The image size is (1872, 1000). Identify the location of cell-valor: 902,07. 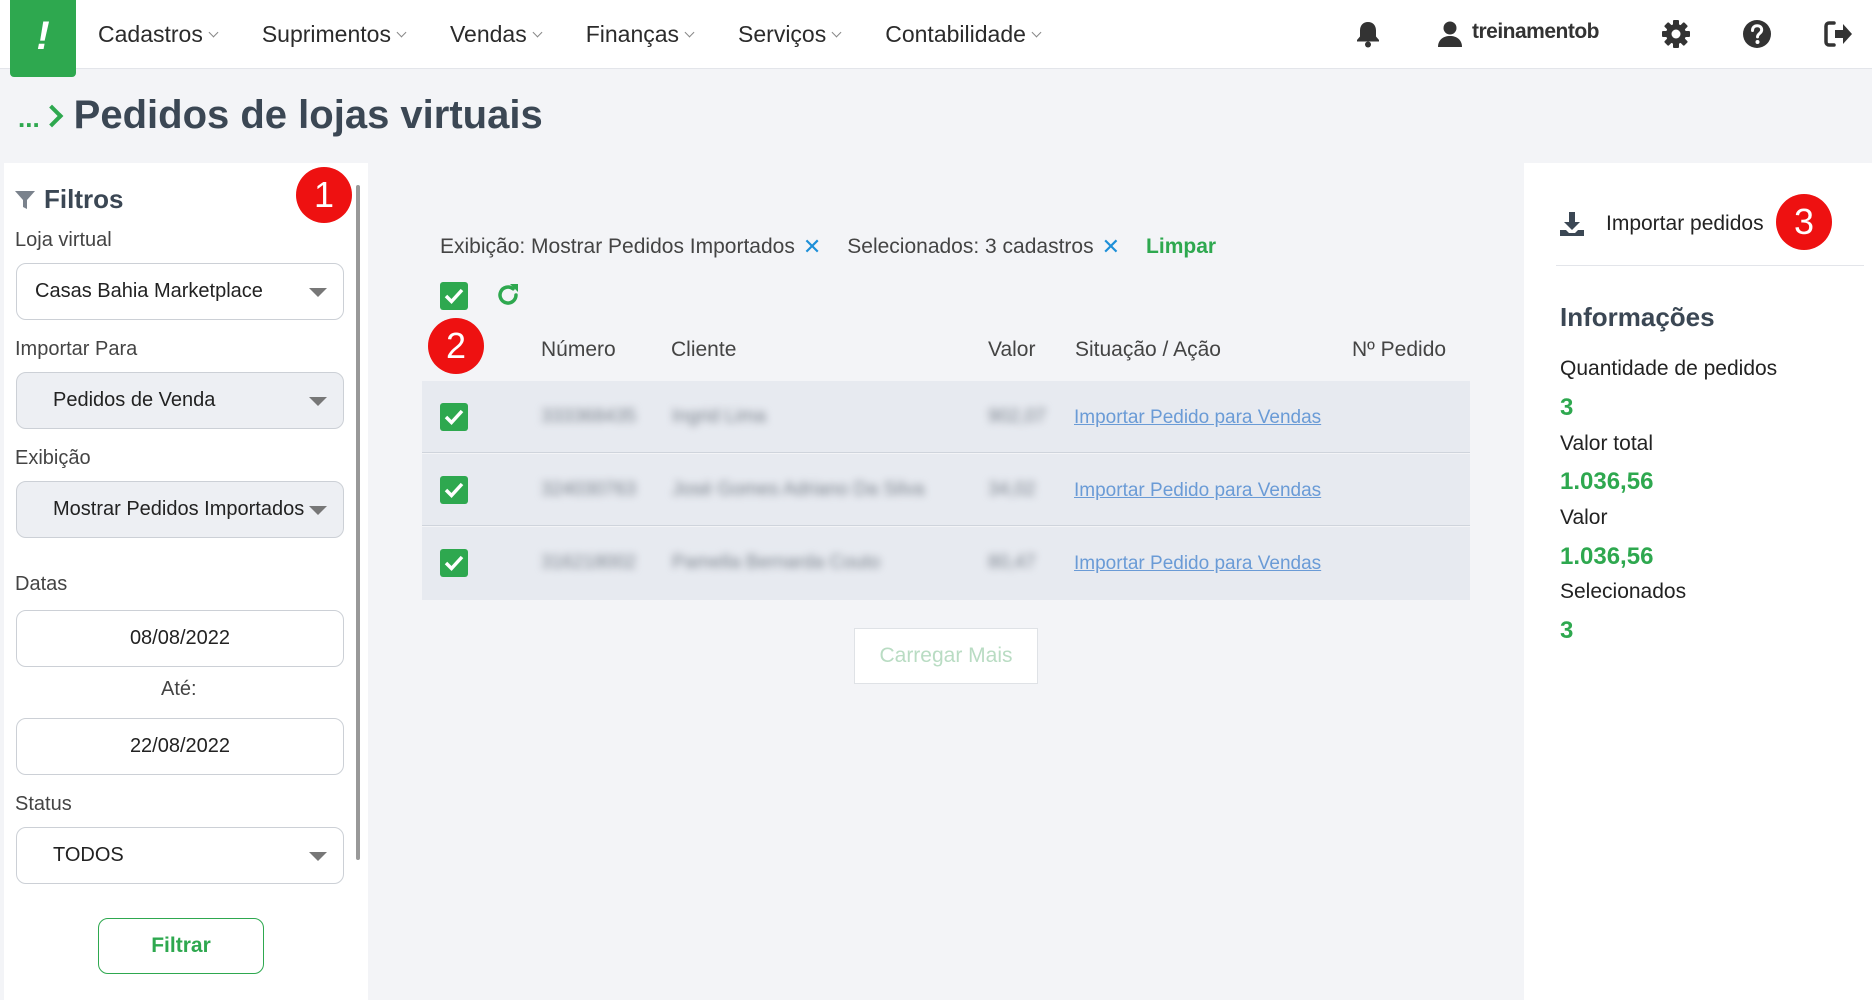
(1017, 416).